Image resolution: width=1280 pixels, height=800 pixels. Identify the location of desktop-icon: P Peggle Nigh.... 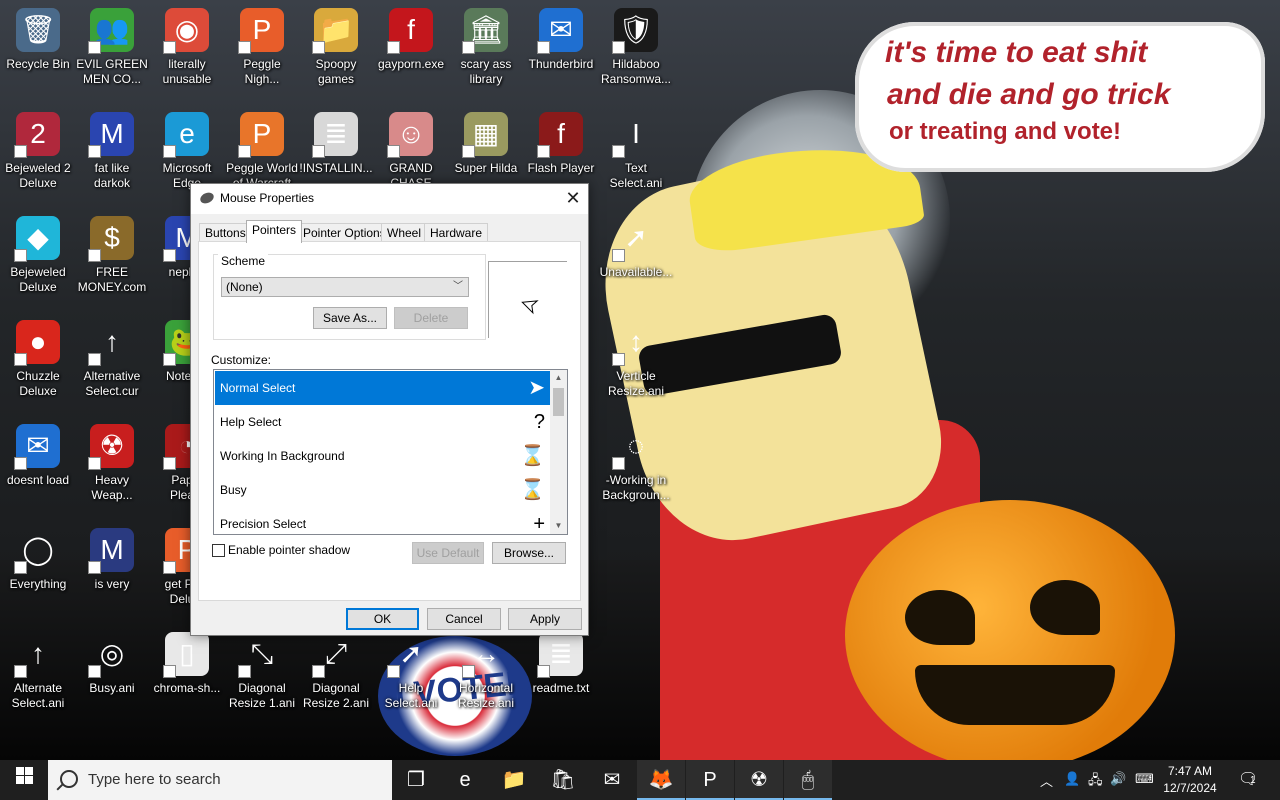
(262, 43).